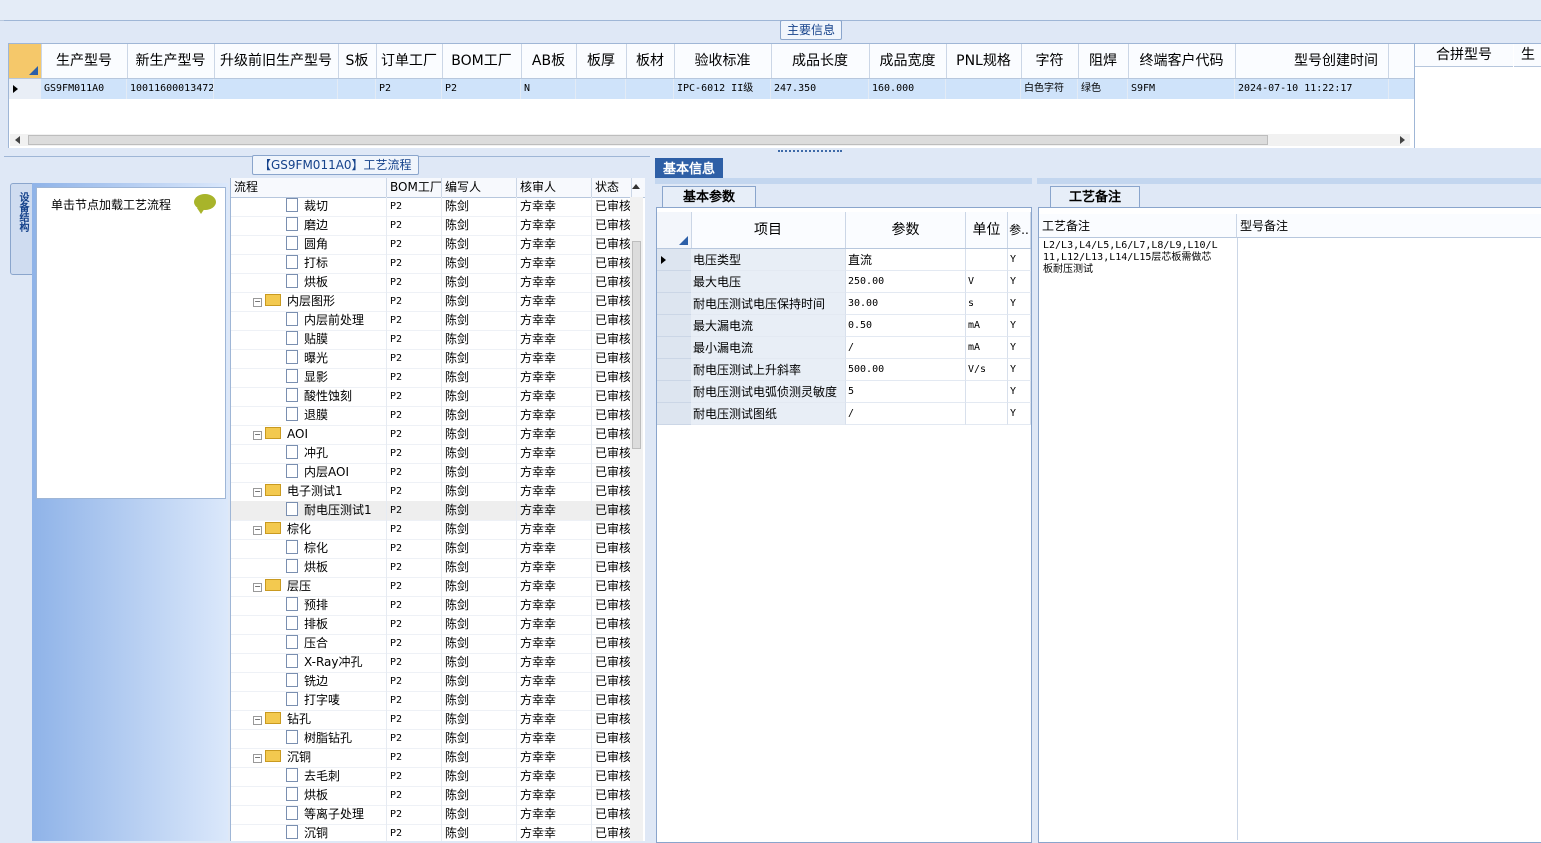 The image size is (1541, 843). I want to click on tree-node-cell: 贴膜, so click(309, 339).